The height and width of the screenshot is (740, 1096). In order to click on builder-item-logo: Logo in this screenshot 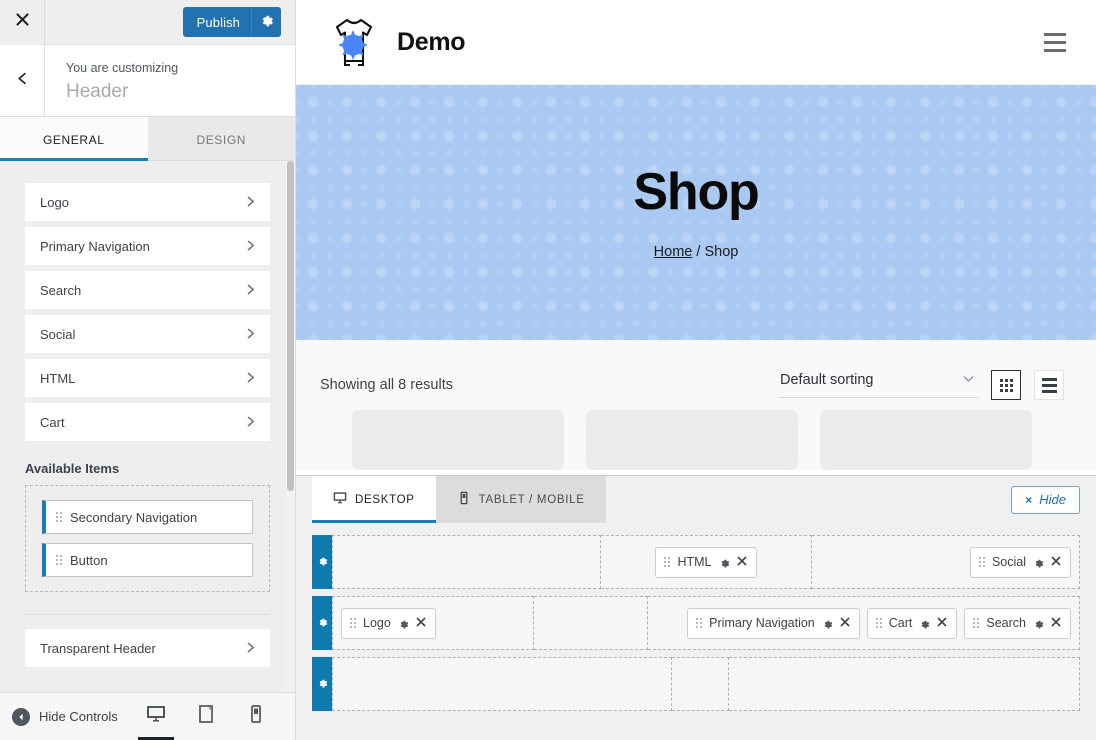, I will do `click(388, 623)`.